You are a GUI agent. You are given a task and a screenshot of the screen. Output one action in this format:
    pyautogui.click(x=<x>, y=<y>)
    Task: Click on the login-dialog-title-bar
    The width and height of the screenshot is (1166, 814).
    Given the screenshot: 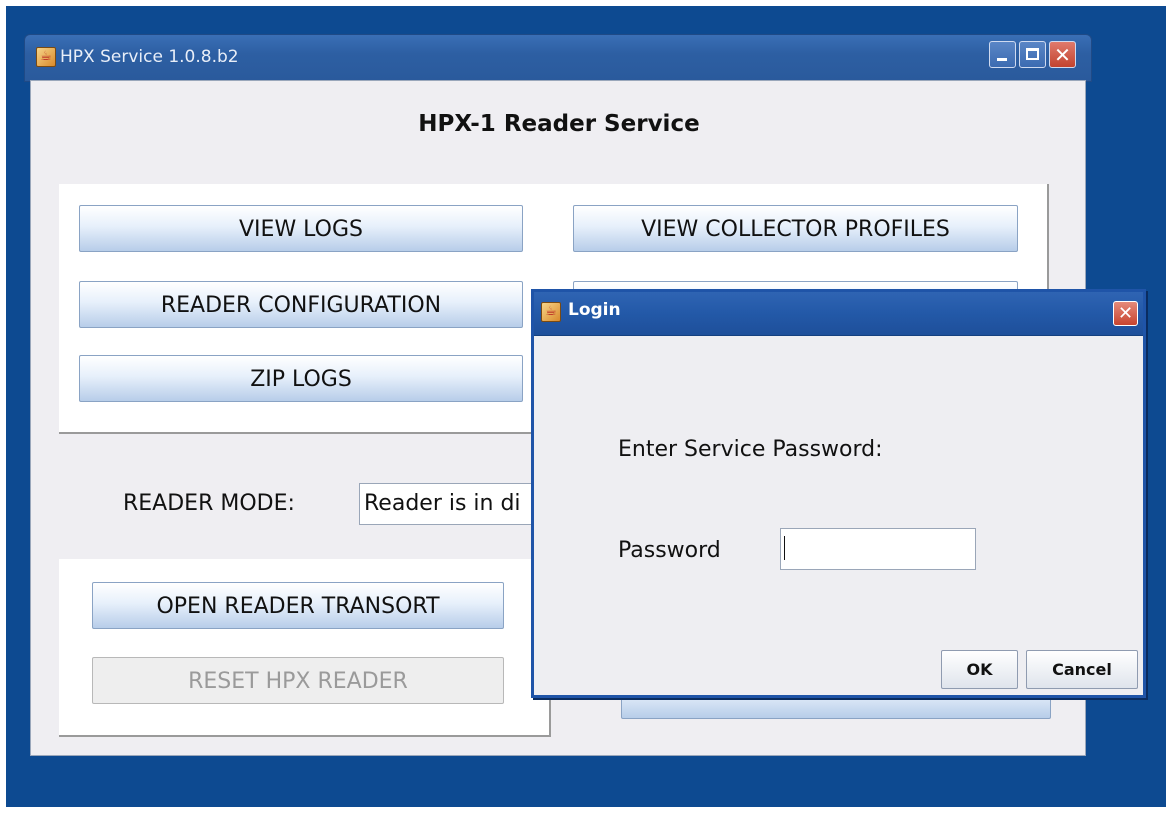 What is the action you would take?
    pyautogui.click(x=838, y=314)
    